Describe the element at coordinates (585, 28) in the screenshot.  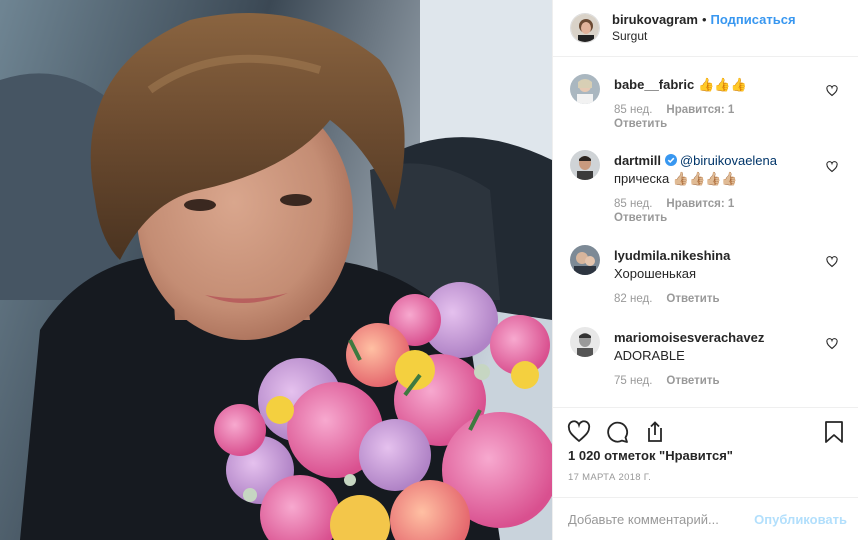
I see `author-avatar` at that location.